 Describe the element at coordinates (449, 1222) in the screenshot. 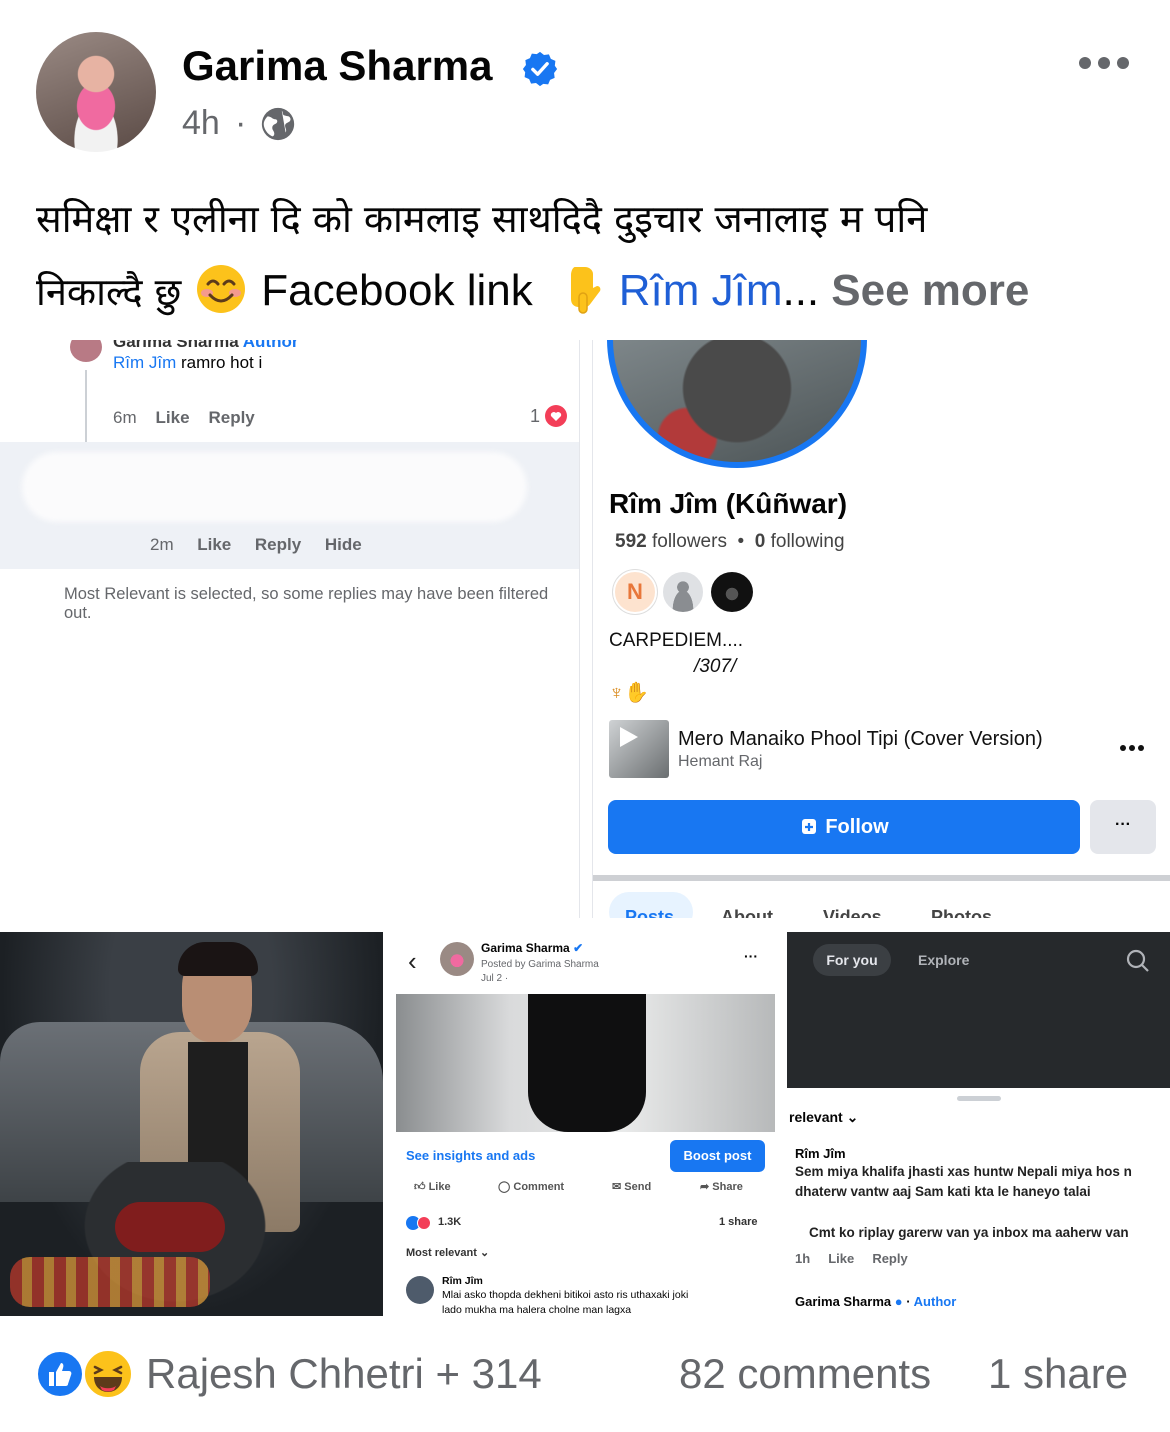

I see `reaction-count: 1.3K` at that location.